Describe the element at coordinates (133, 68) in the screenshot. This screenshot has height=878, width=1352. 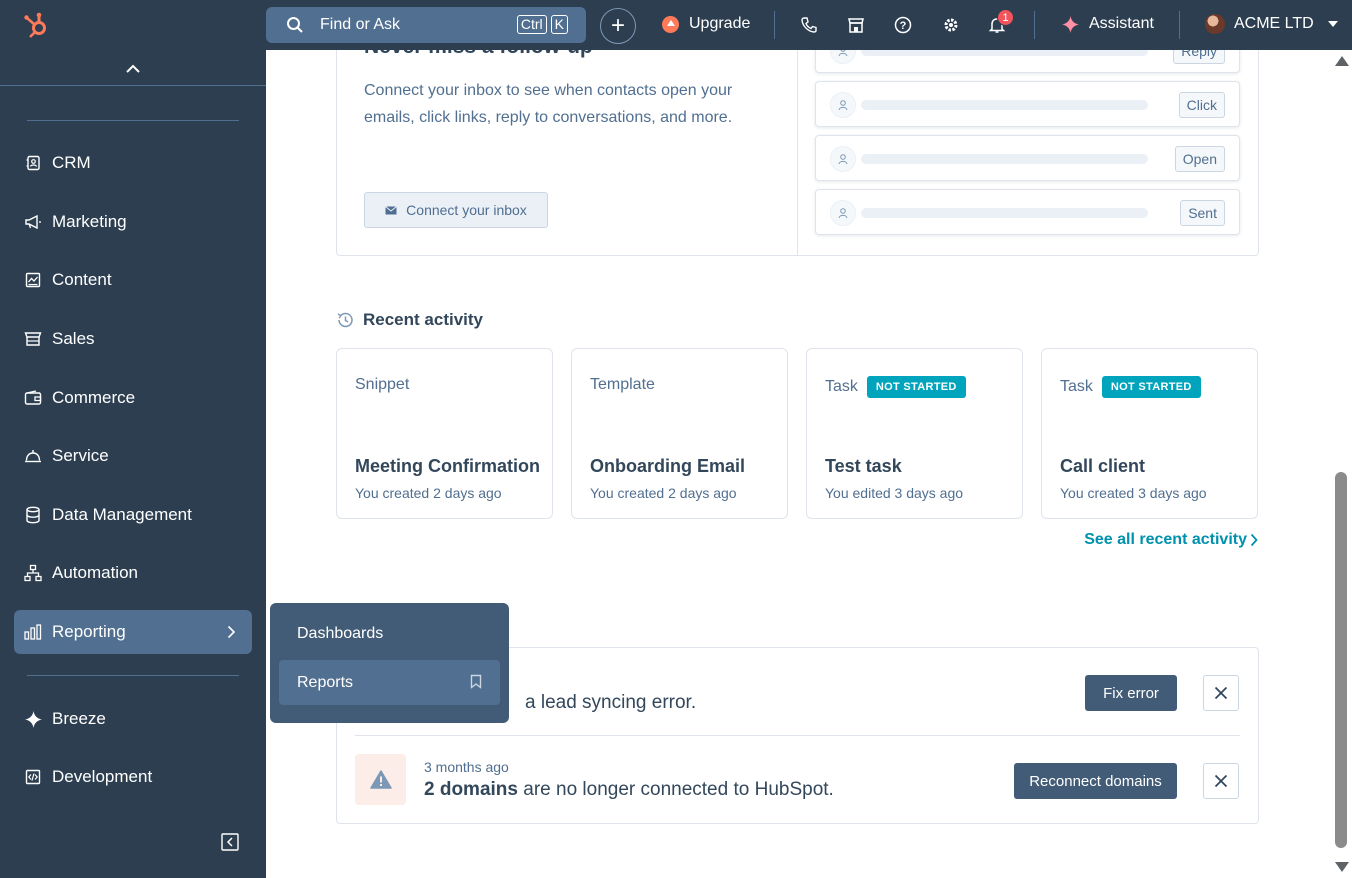
I see `chevron-up-icon` at that location.